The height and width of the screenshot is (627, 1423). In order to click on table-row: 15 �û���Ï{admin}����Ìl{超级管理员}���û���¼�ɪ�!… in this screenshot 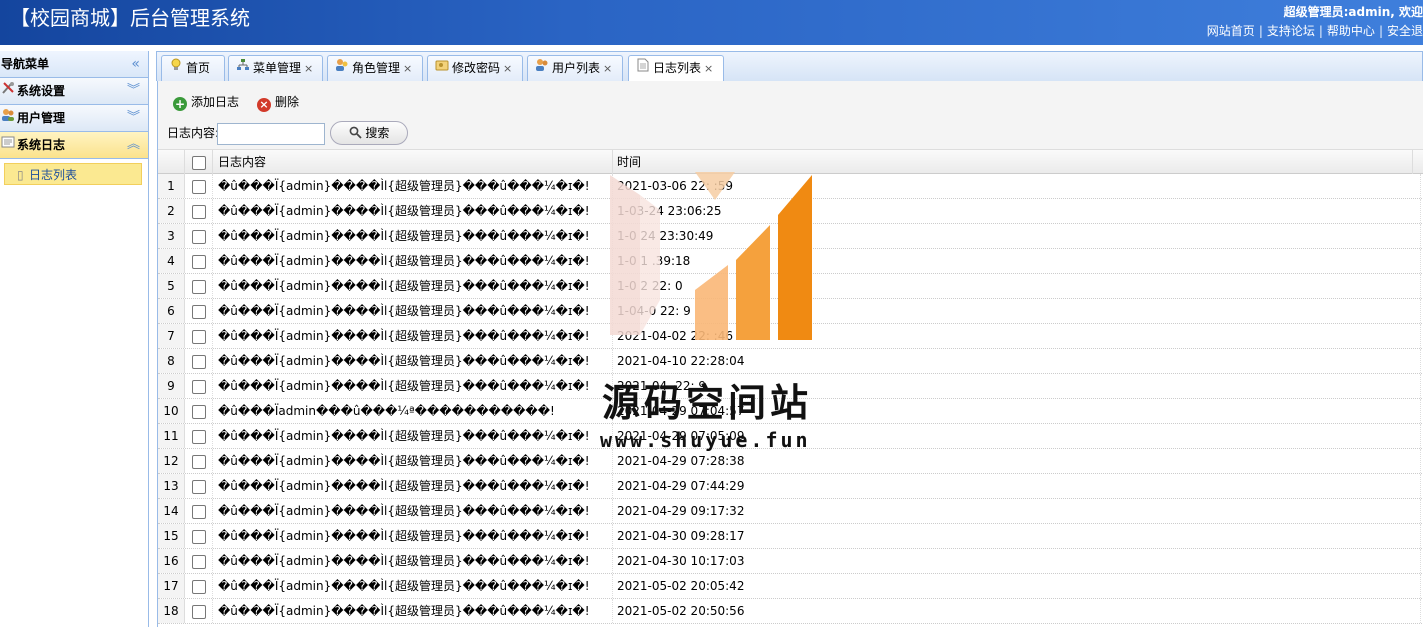, I will do `click(790, 536)`.